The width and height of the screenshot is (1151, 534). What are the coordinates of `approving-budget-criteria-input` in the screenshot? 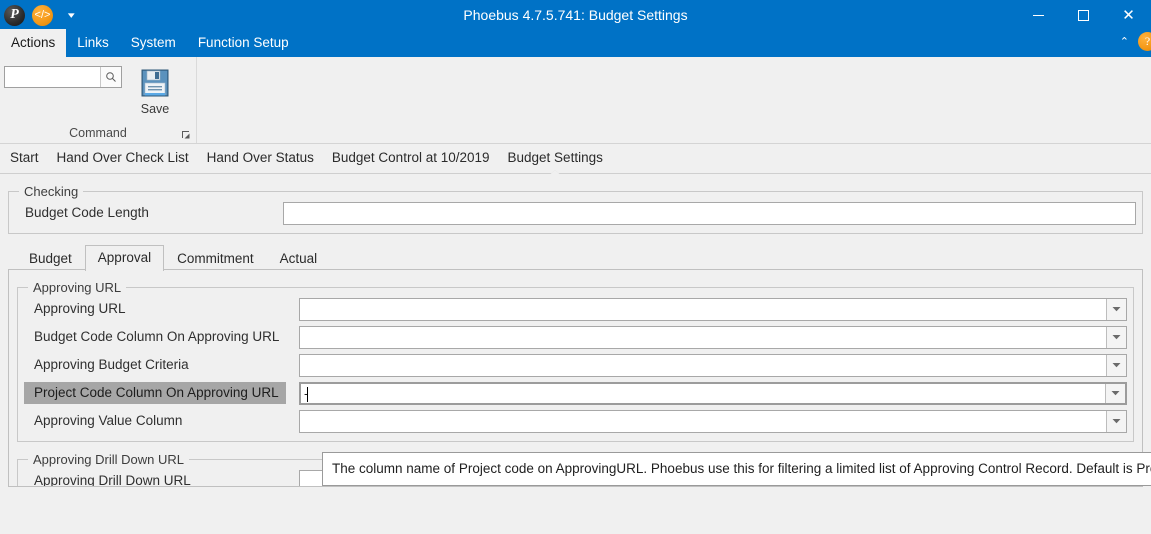 It's located at (703, 365).